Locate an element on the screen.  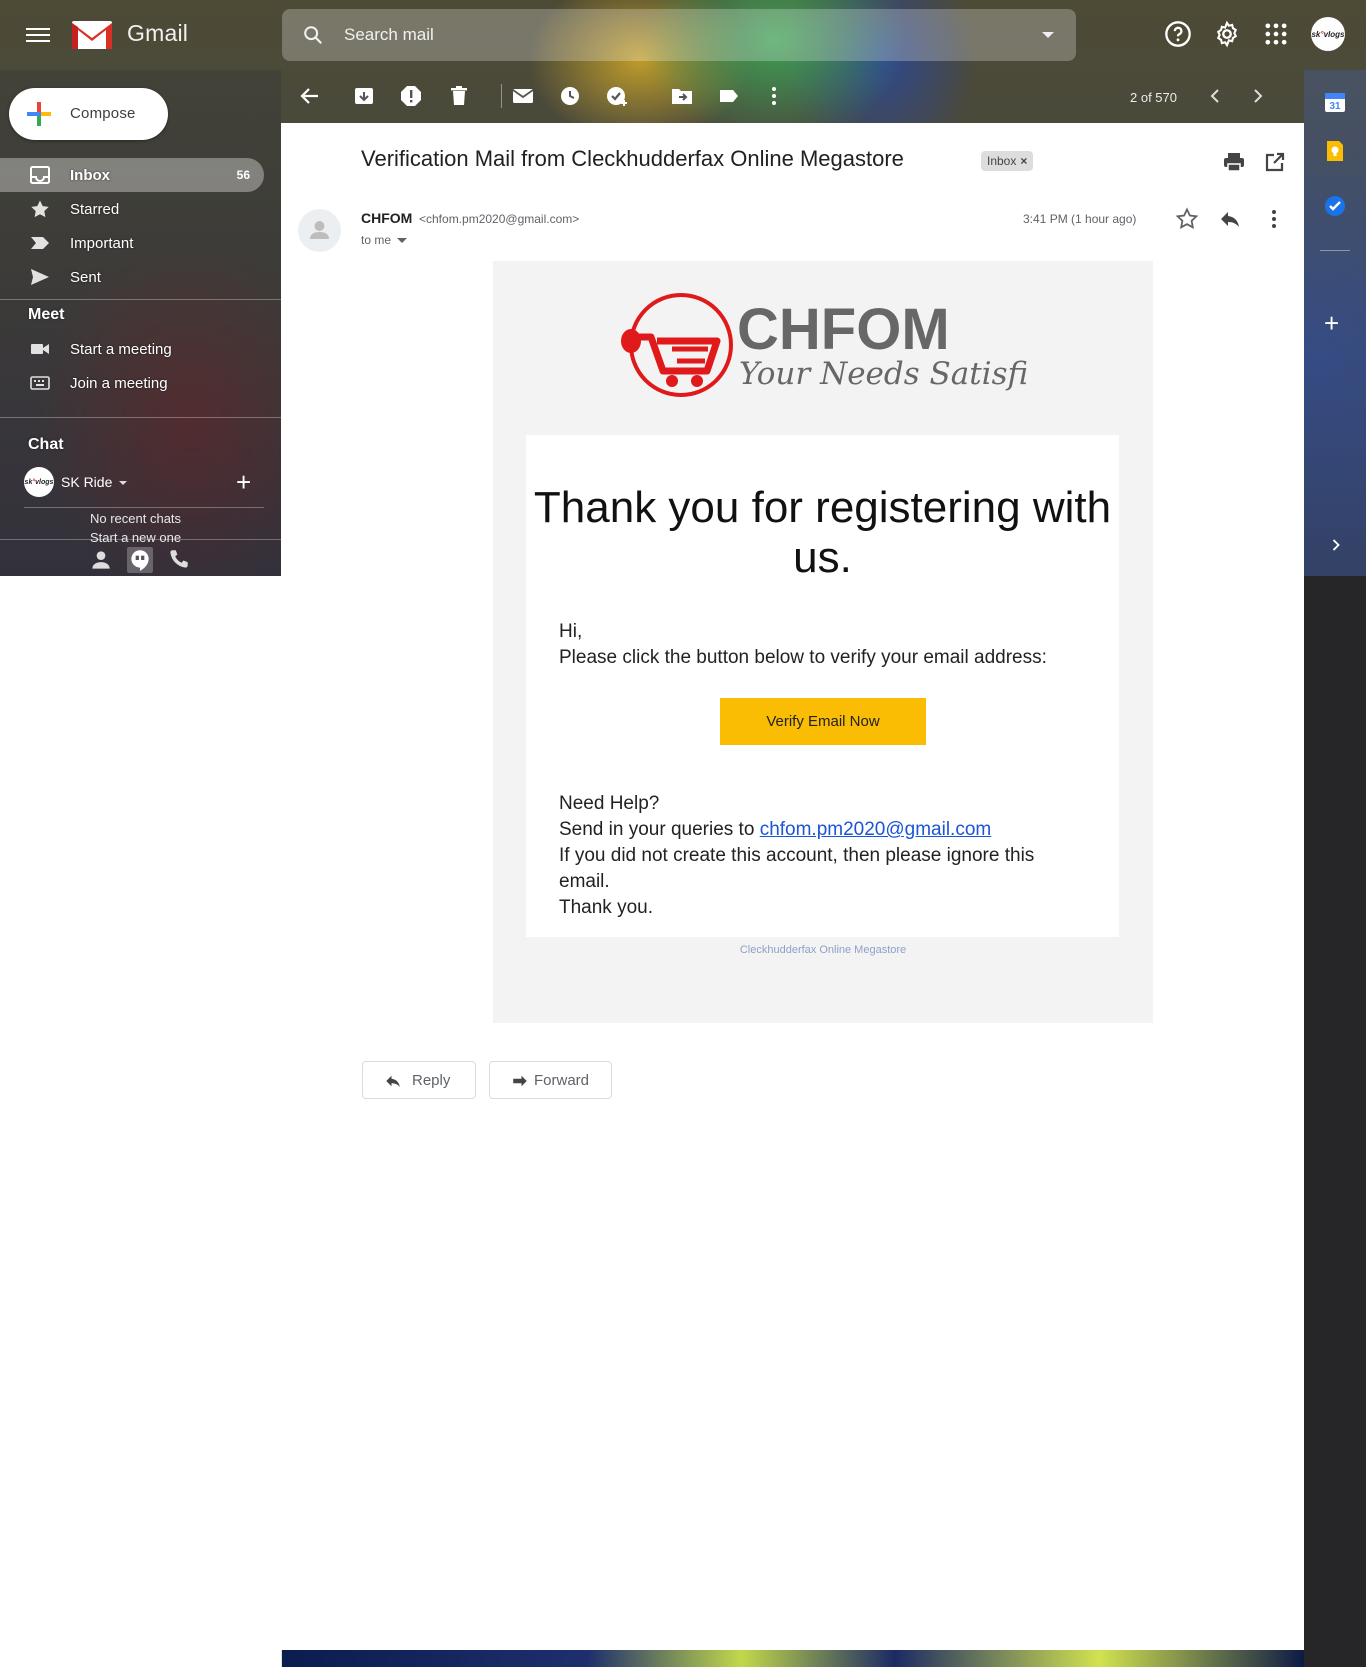
join-meeting-item: Join a meeting is located at coordinates (132, 383).